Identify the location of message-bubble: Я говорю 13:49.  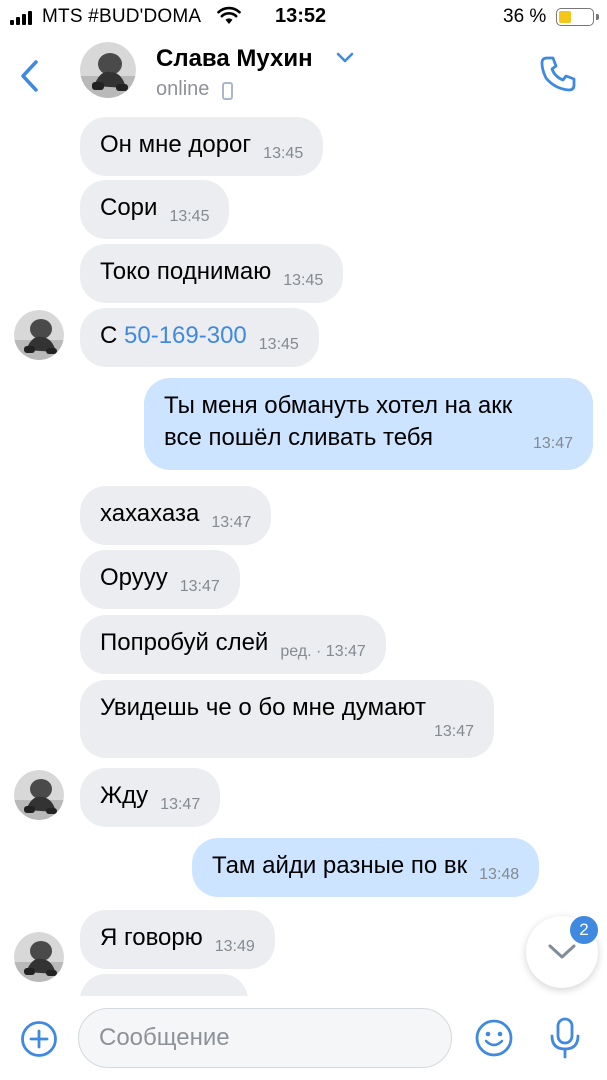
(177, 939).